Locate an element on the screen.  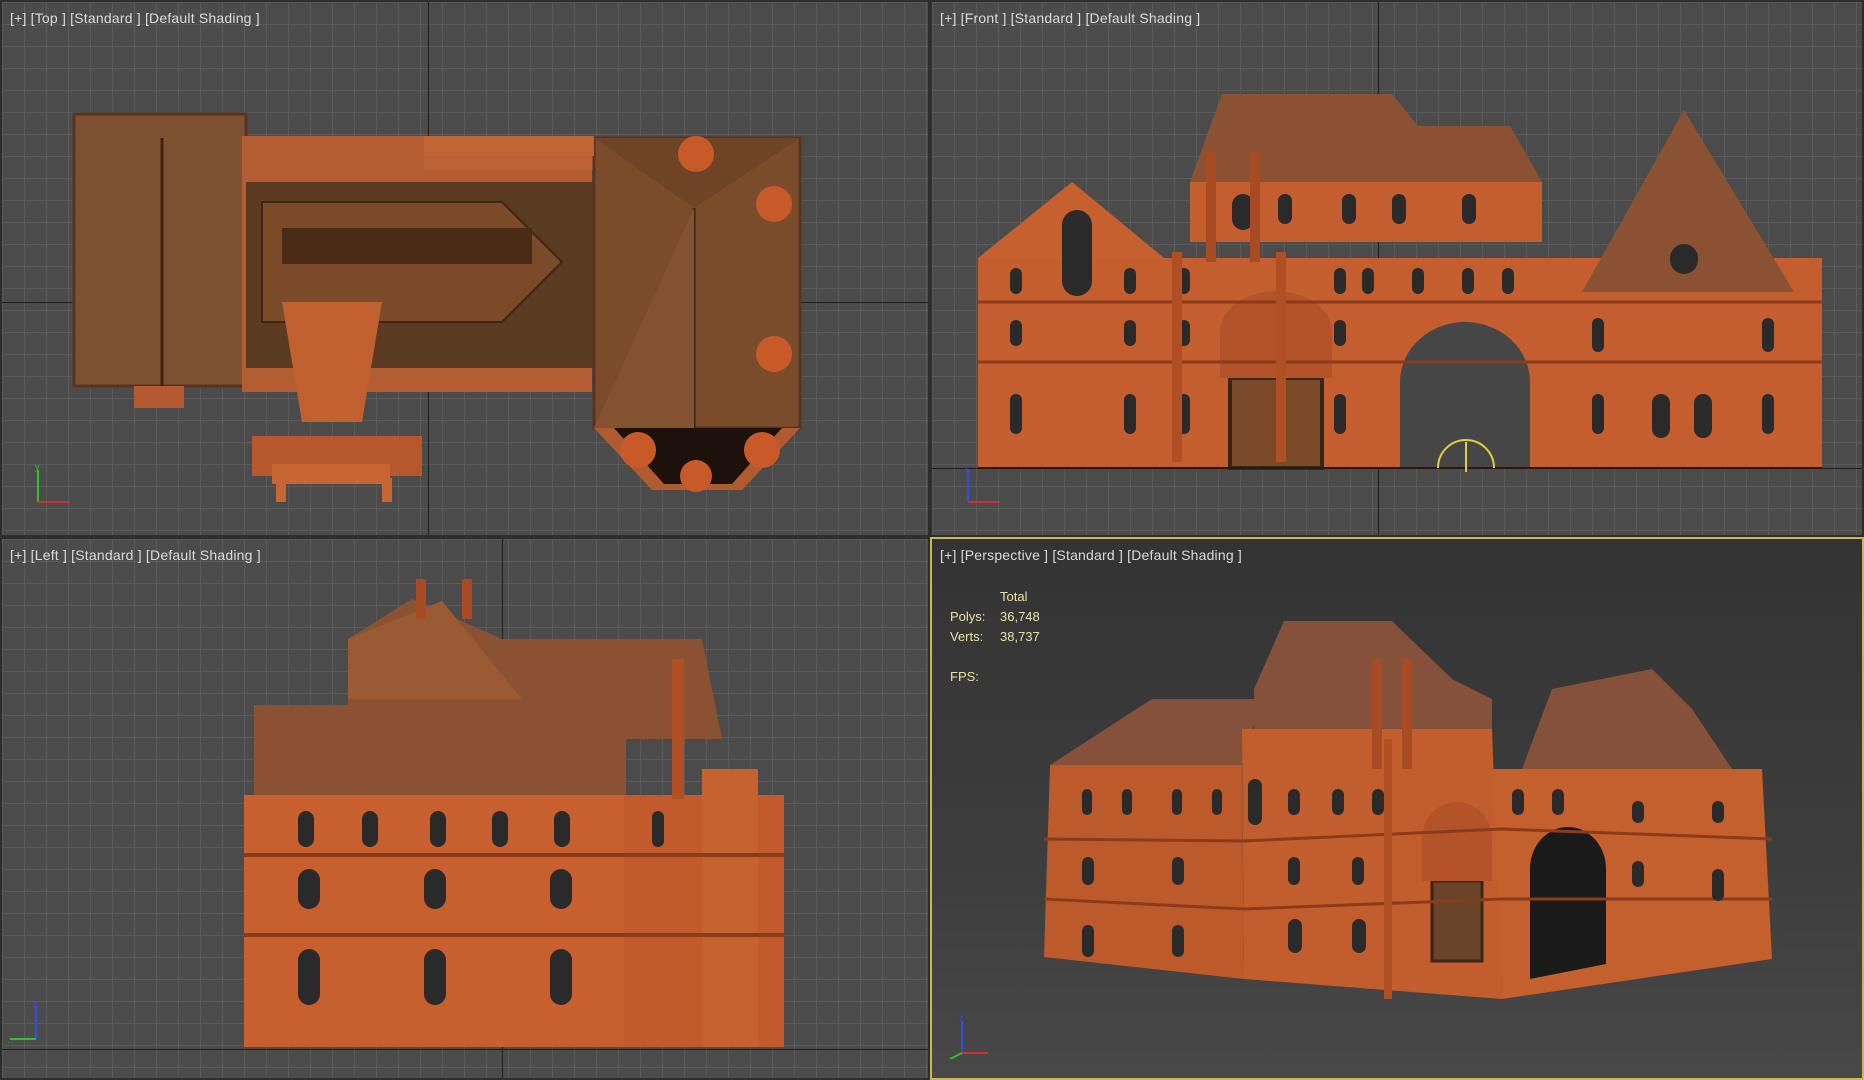
axis-gizmo-perspective: z x is located at coordinates (968, 1037).